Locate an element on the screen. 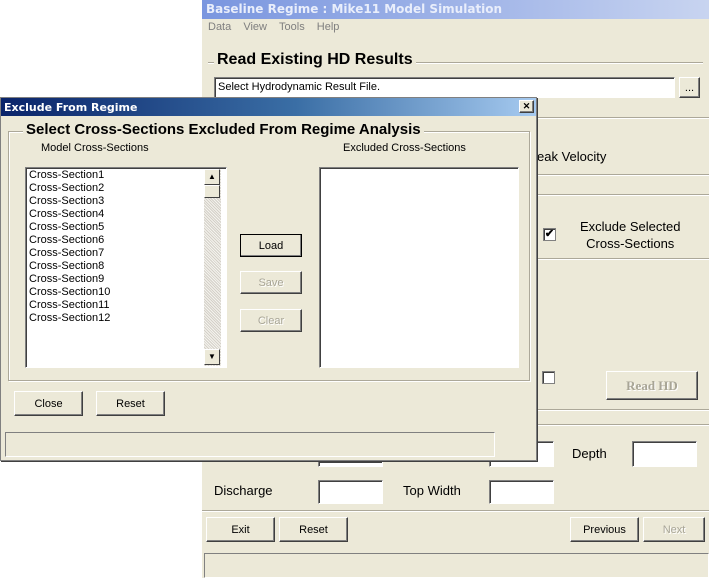  close-button: Close is located at coordinates (48, 403).